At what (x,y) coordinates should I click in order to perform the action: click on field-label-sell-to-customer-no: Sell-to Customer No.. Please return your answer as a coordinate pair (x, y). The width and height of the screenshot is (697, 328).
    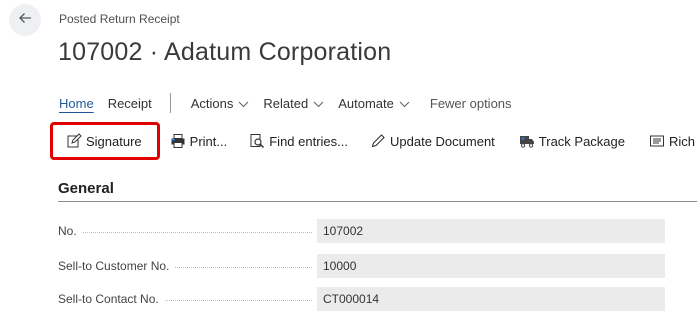
    Looking at the image, I should click on (187, 266).